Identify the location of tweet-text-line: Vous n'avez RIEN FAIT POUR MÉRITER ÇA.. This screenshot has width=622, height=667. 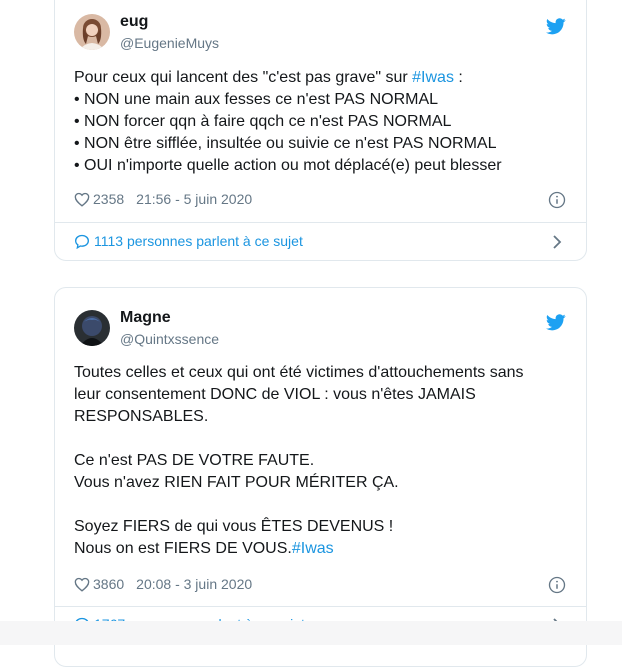
(236, 482).